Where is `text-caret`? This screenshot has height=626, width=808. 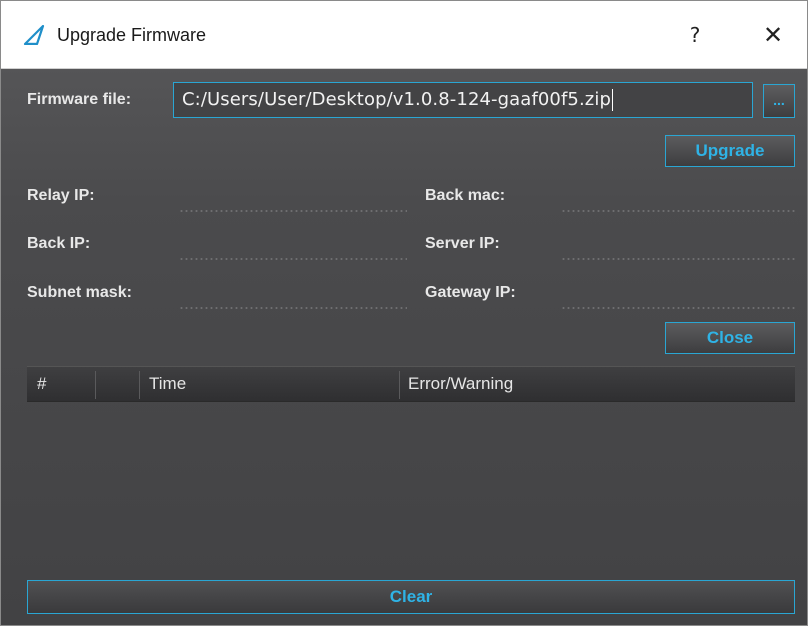 text-caret is located at coordinates (612, 100).